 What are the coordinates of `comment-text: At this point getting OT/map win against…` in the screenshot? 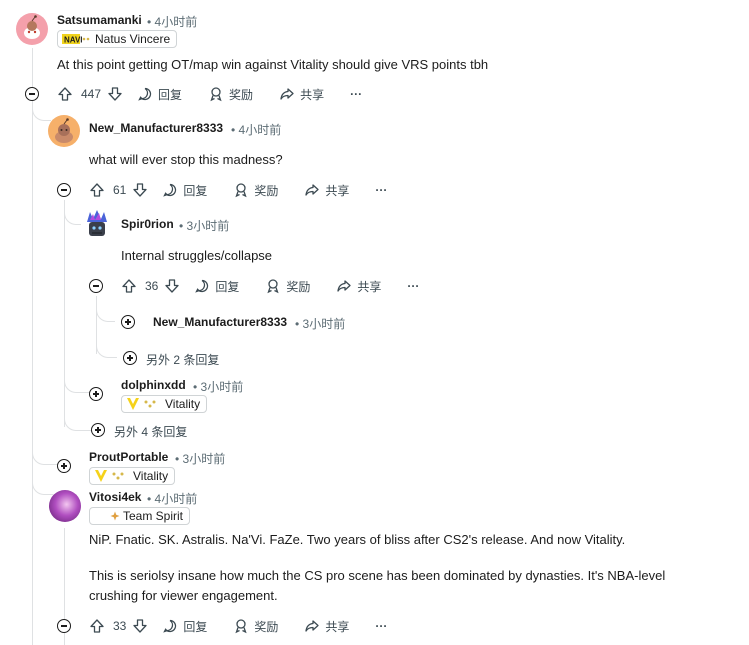 It's located at (273, 64).